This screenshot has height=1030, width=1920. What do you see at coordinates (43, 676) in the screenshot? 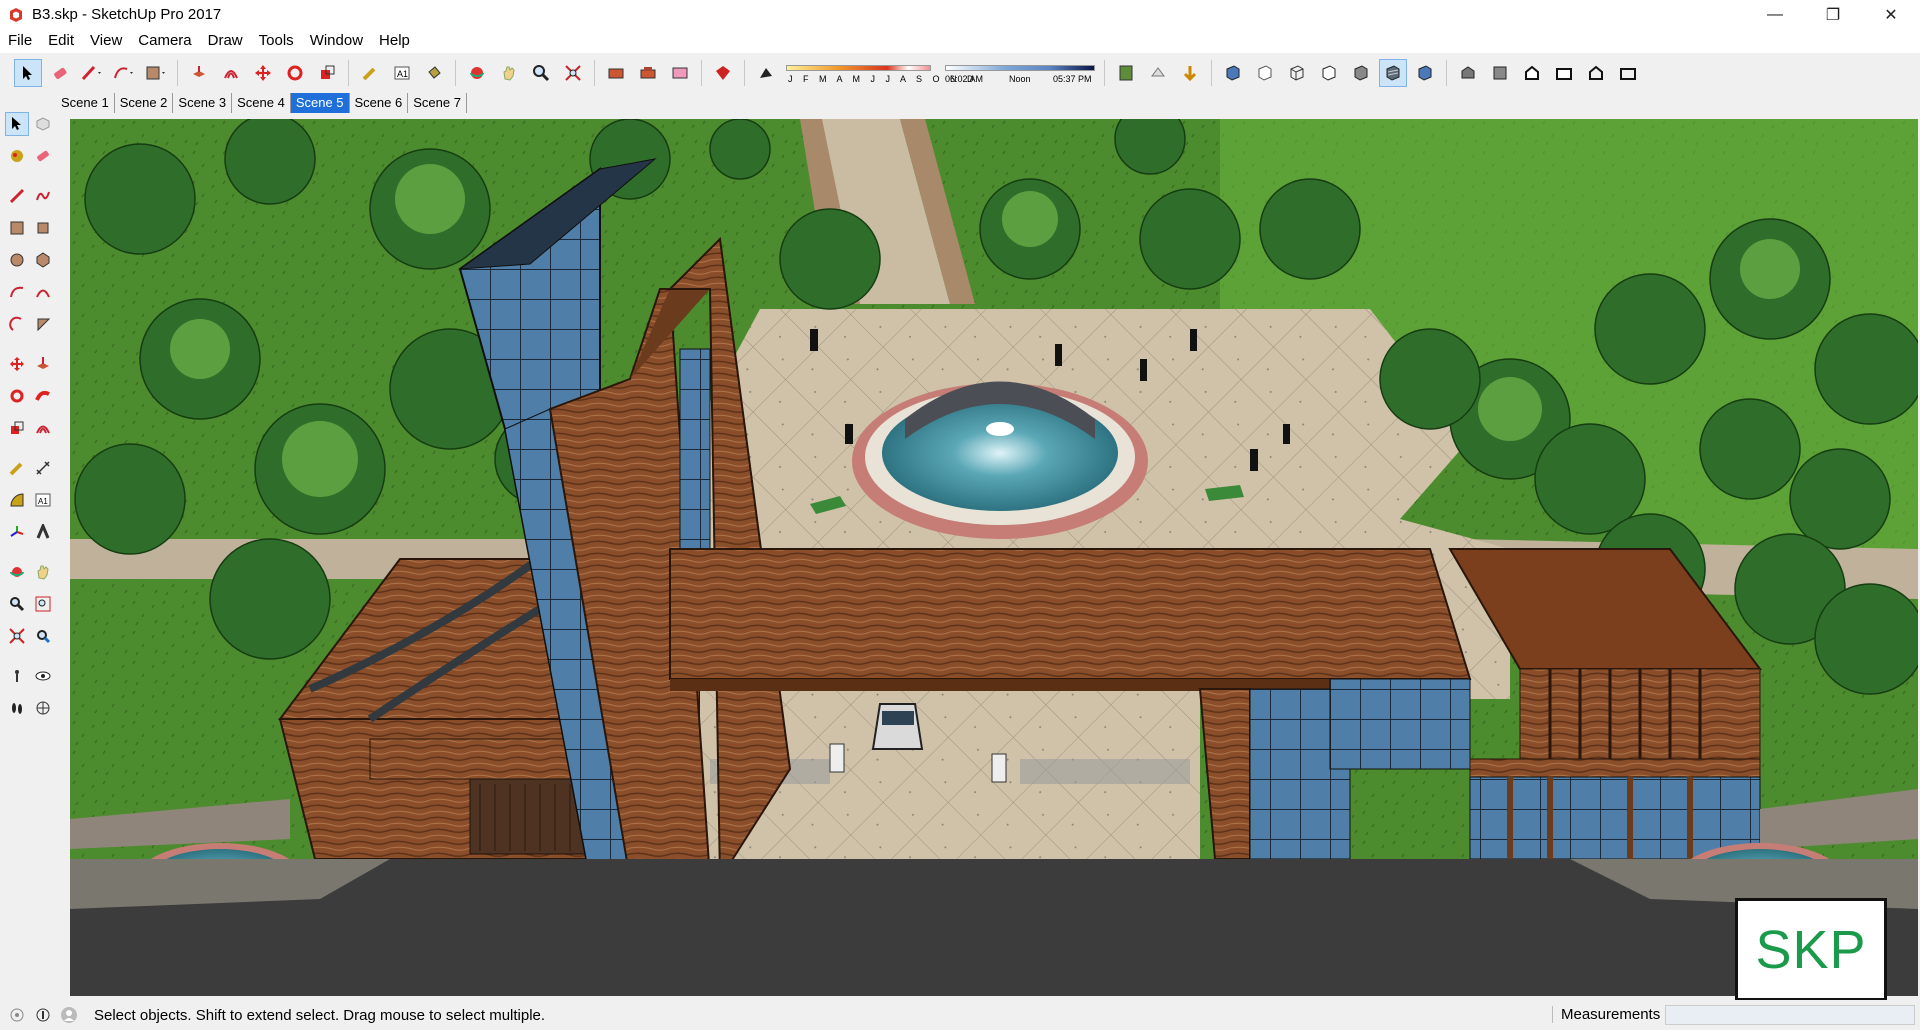
I see `lt-look-around-button` at bounding box center [43, 676].